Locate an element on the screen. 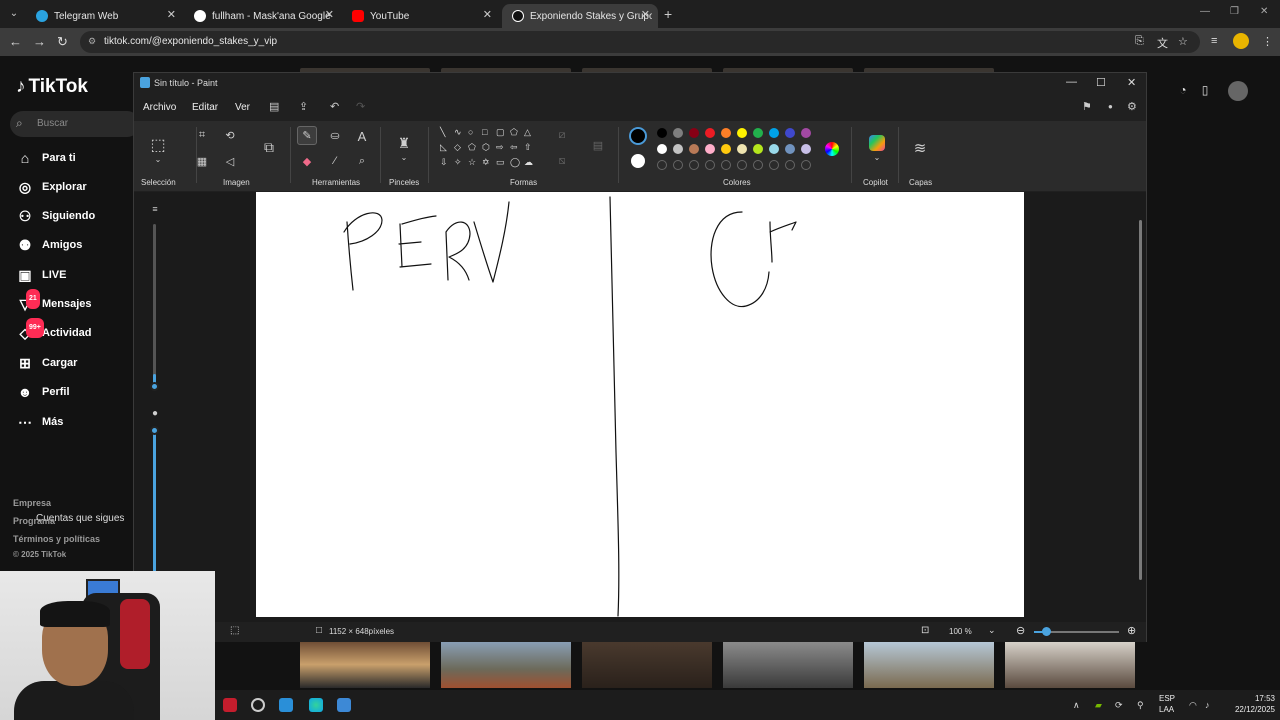 The image size is (1280, 720). pentagon-shape-icon: ⬠ is located at coordinates (472, 147).